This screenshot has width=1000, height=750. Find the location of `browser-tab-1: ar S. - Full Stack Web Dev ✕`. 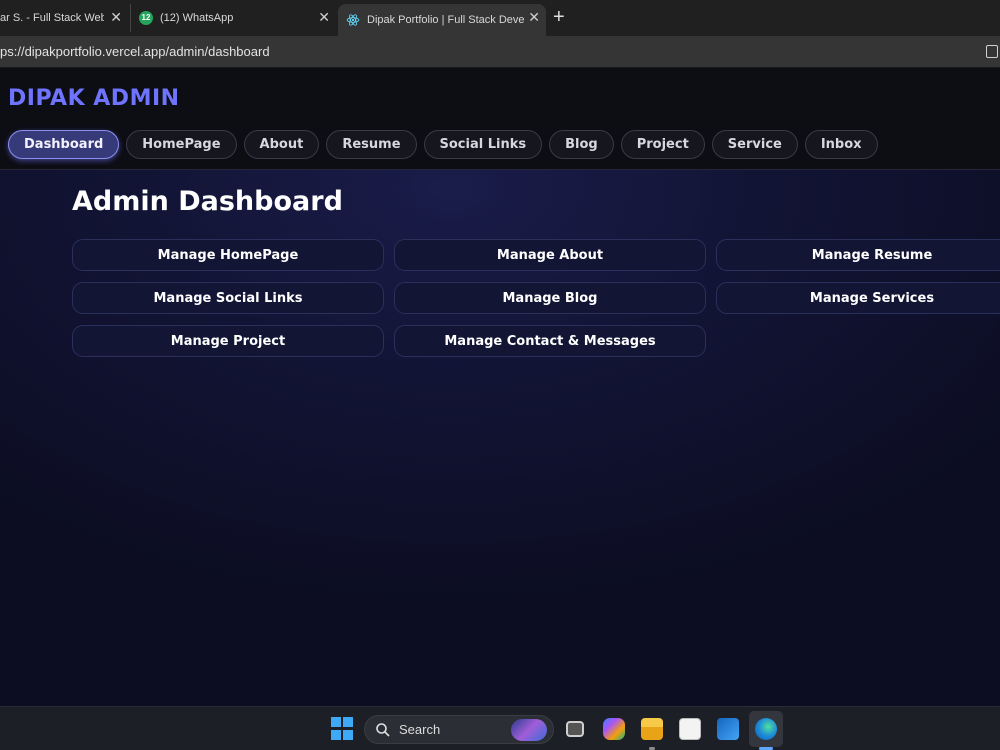

browser-tab-1: ar S. - Full Stack Web Dev ✕ is located at coordinates (64, 18).